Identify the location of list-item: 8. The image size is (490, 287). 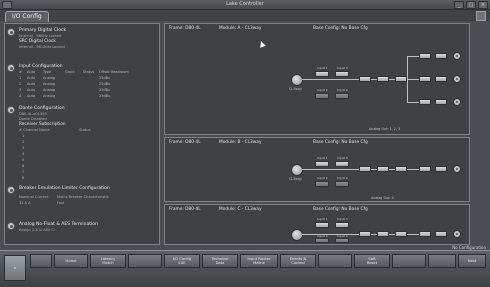
(23, 178).